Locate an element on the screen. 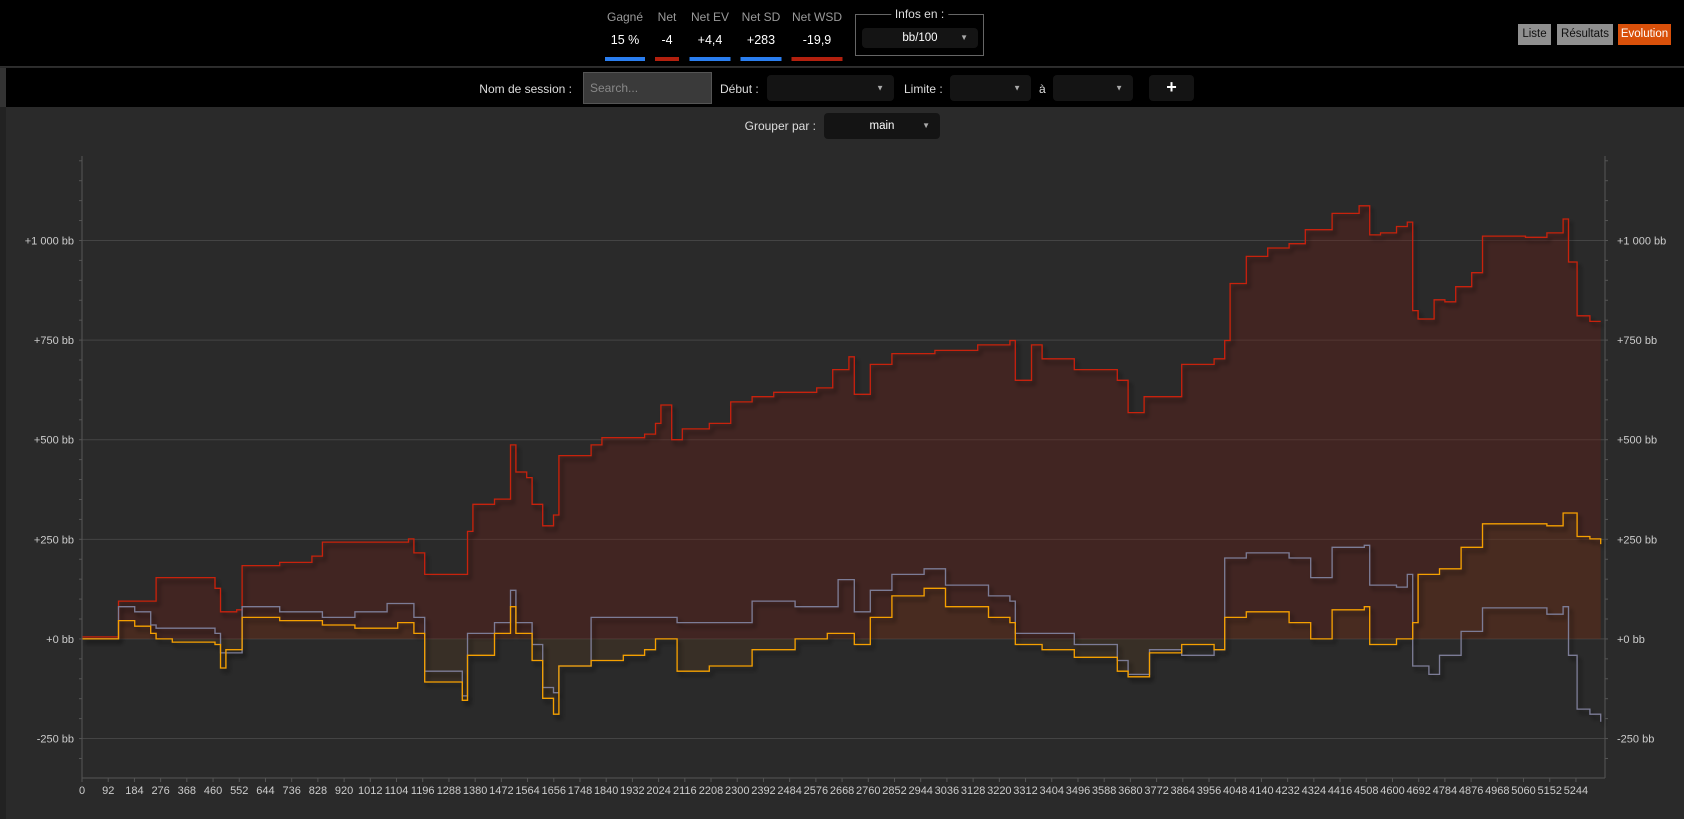  x-tick-label: 2300 is located at coordinates (737, 791).